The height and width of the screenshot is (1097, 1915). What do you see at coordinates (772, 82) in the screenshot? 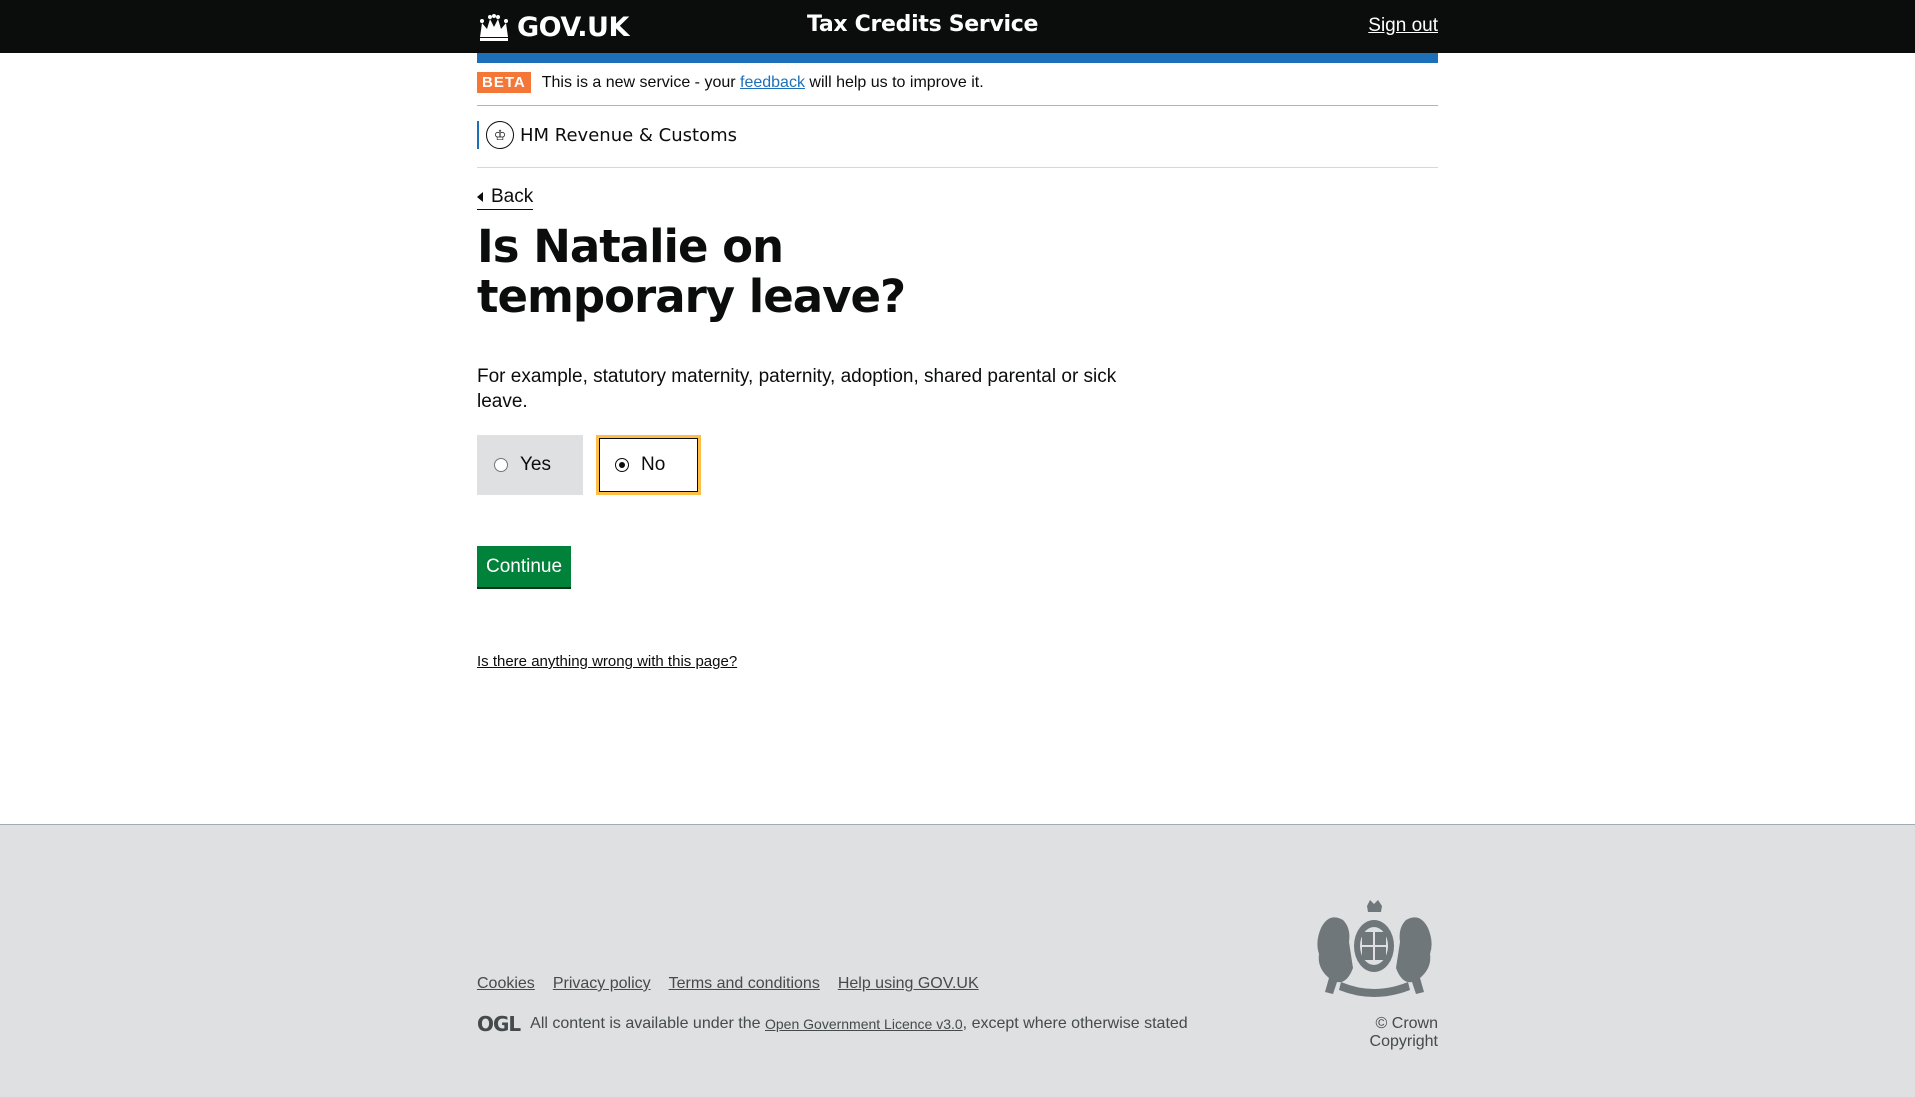
I see `feedback-link: feedback` at bounding box center [772, 82].